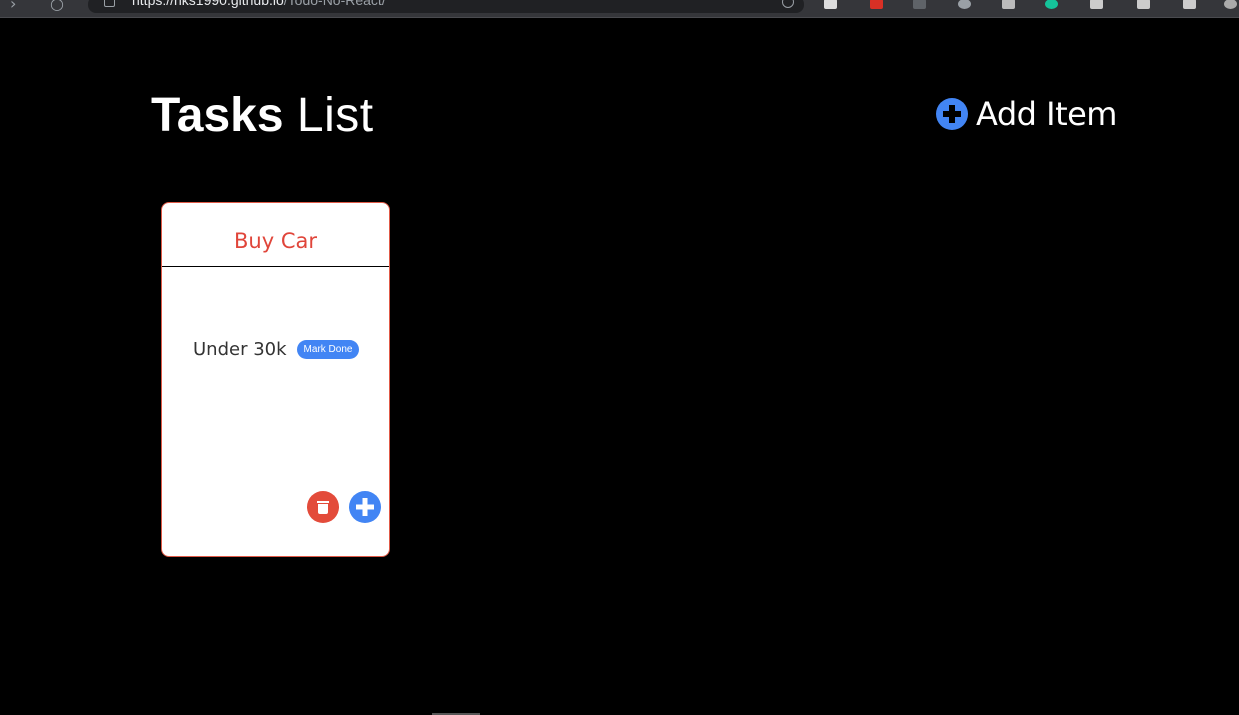 Image resolution: width=1239 pixels, height=715 pixels. Describe the element at coordinates (1143, 4) in the screenshot. I see `reading-list-icon` at that location.